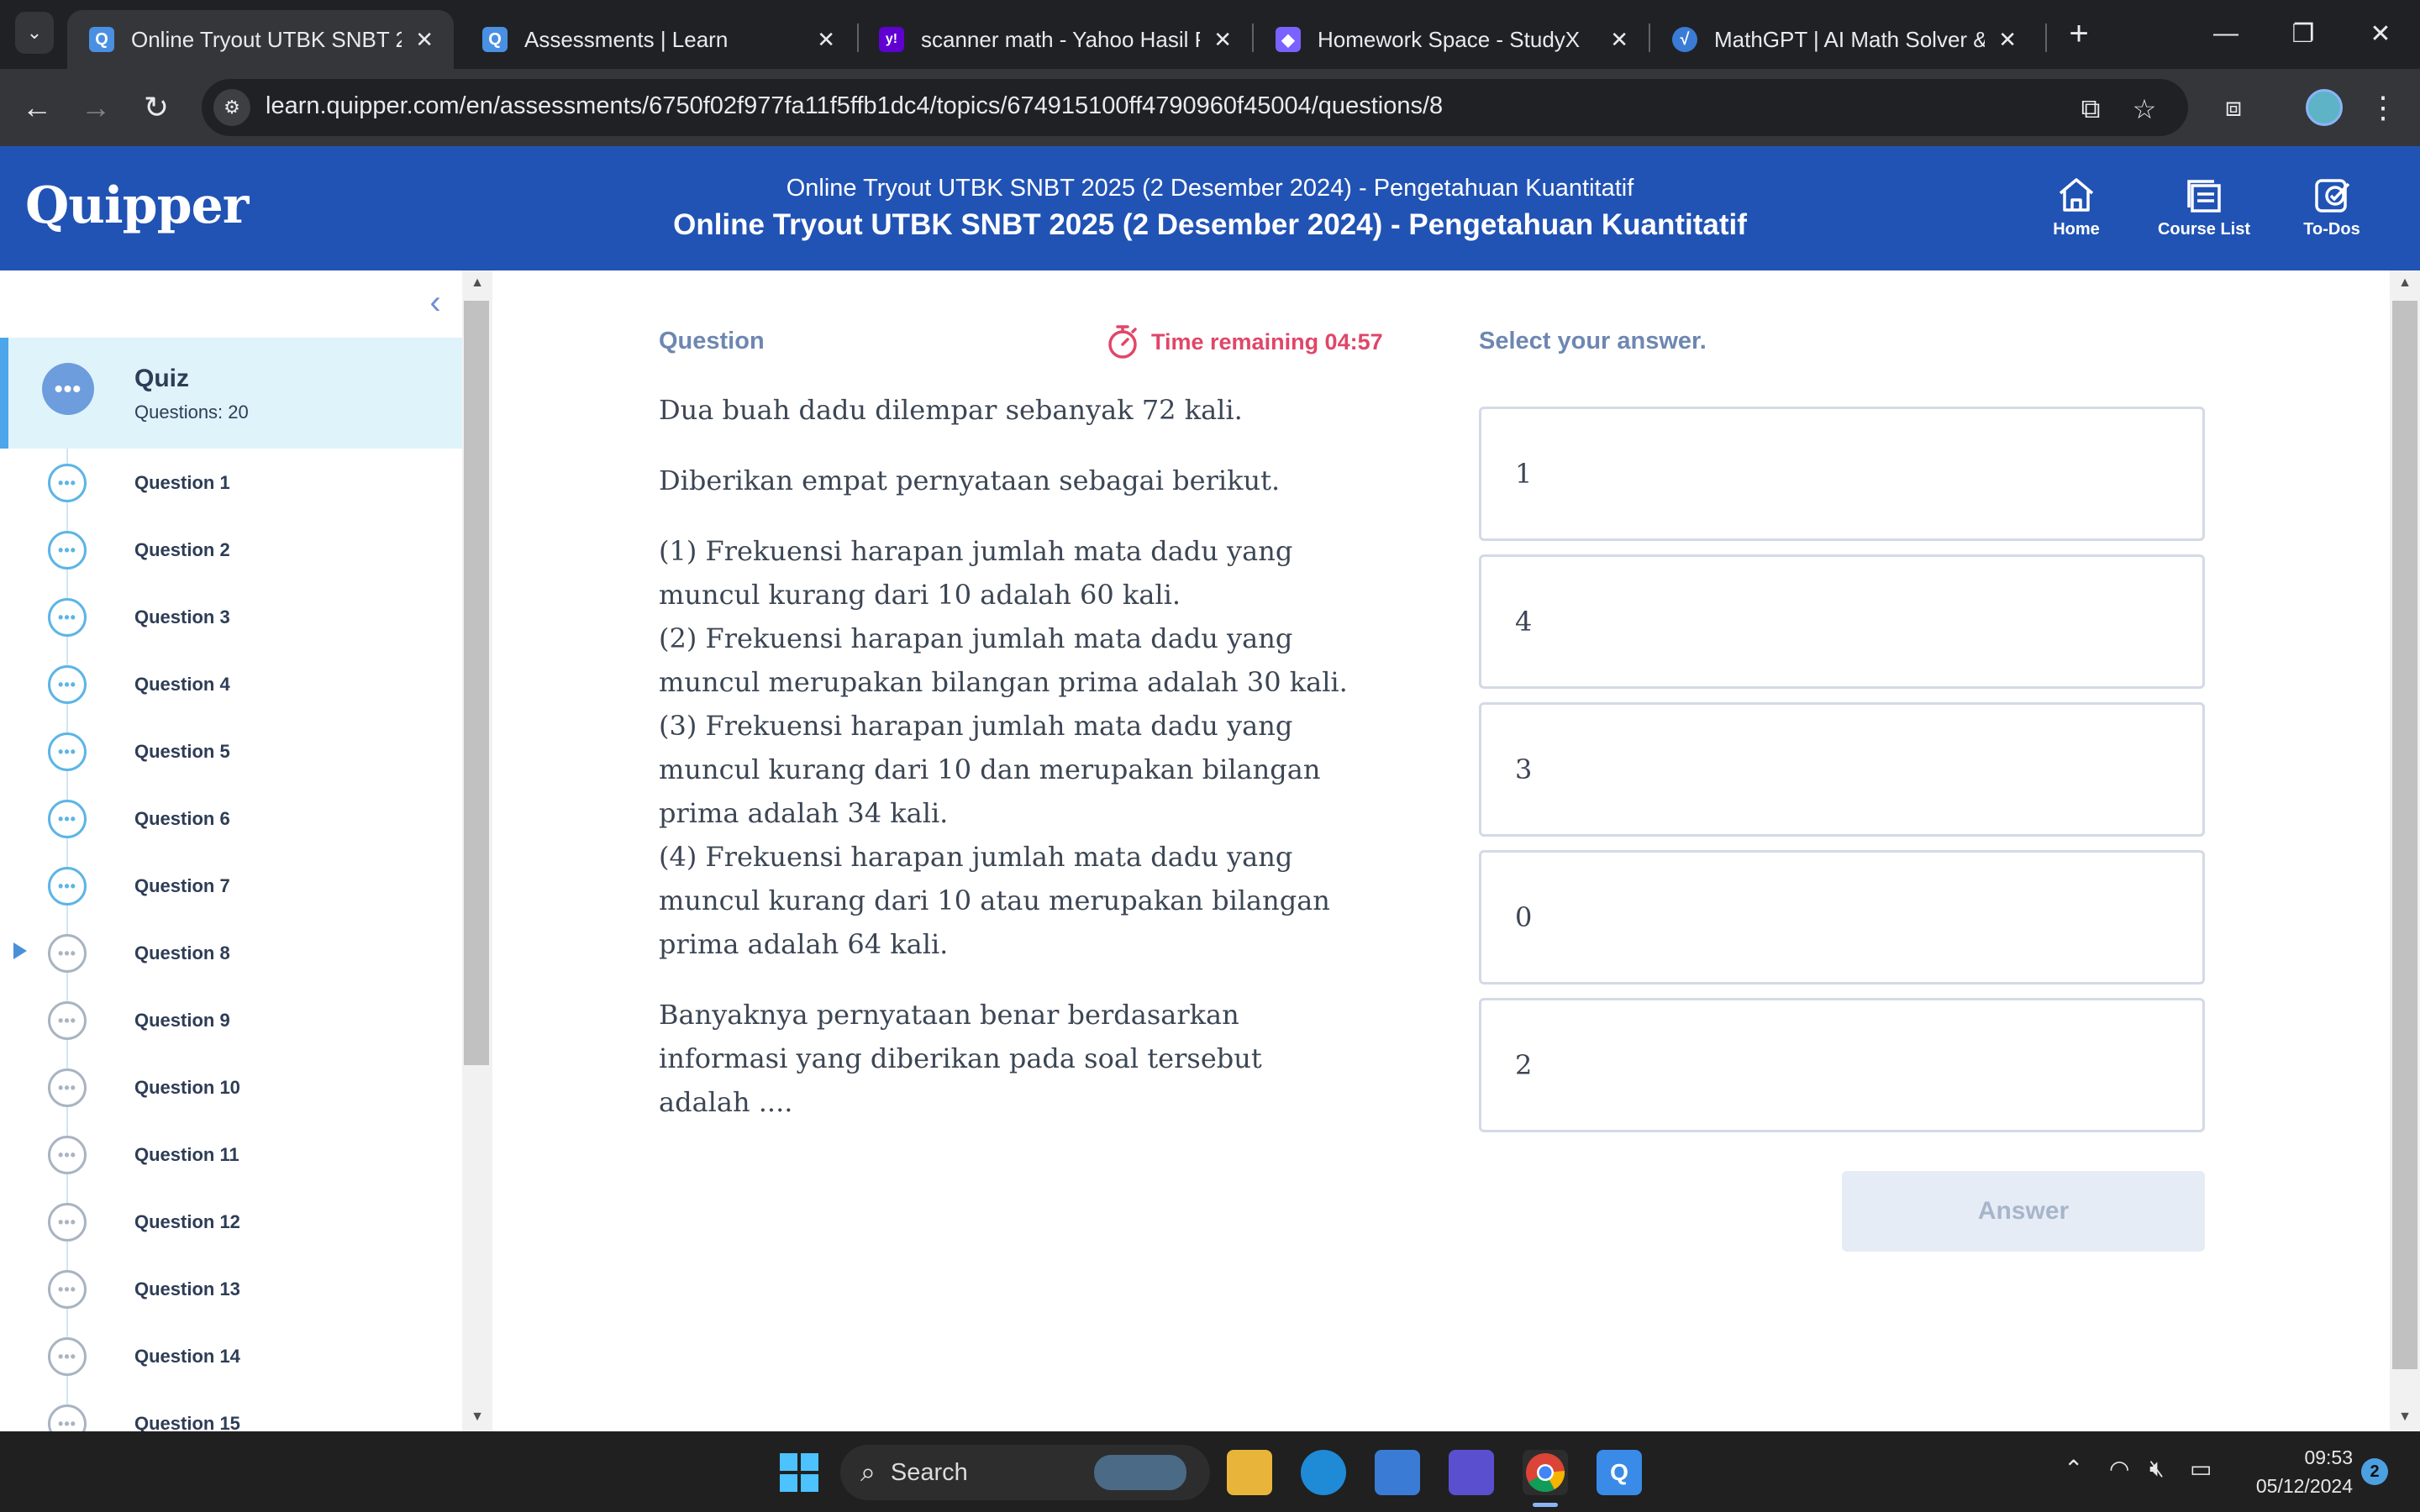 The image size is (2420, 1512). I want to click on sidebar-item-question-10: ••• Question 10, so click(231, 1087).